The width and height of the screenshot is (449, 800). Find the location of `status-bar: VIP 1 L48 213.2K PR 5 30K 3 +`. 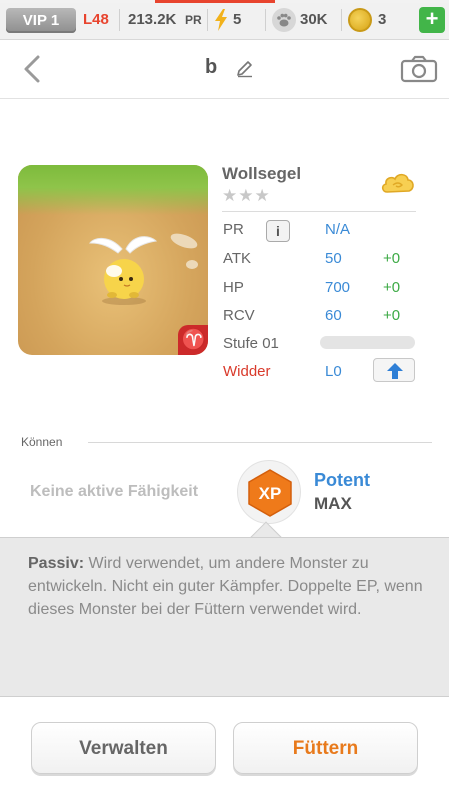

status-bar: VIP 1 L48 213.2K PR 5 30K 3 + is located at coordinates (224, 20).